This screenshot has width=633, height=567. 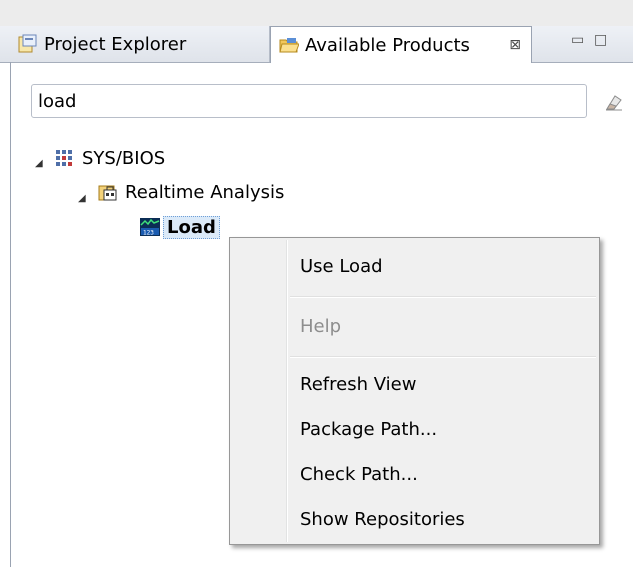 I want to click on expand-toggle-sysbios: ◢, so click(x=39, y=163).